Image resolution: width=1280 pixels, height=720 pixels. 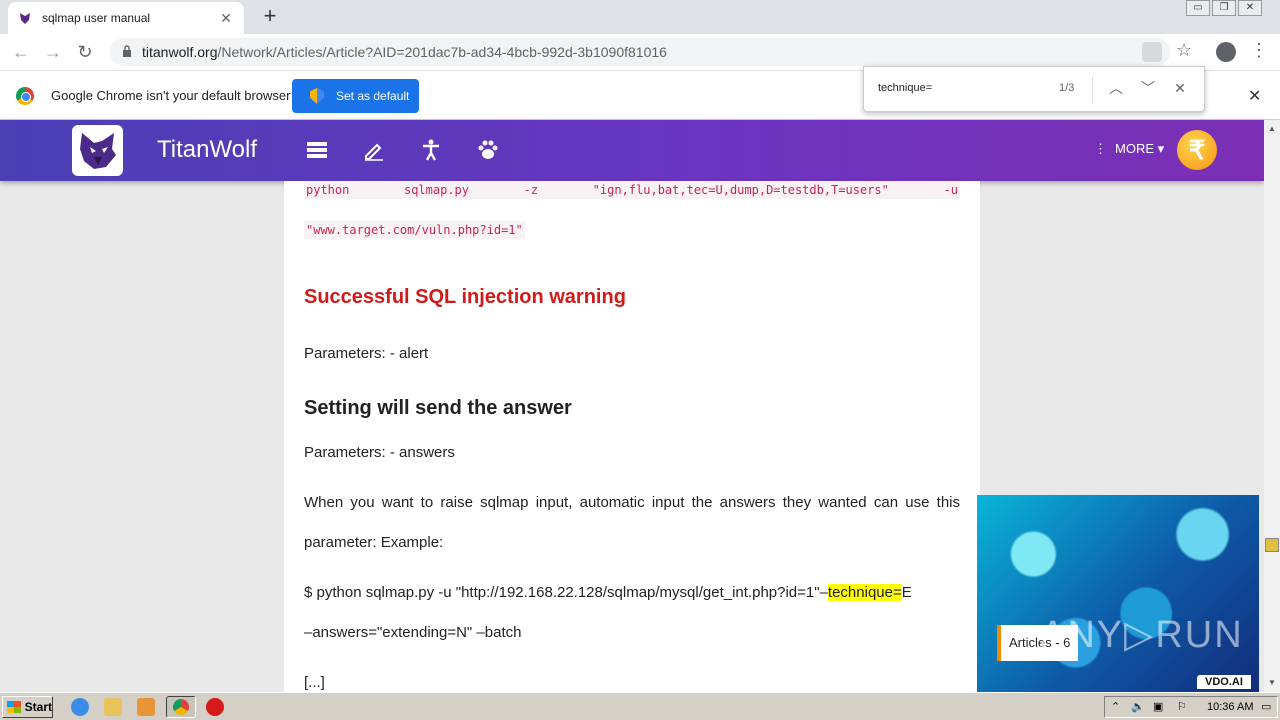 I want to click on find-in-page-icon, so click(x=1152, y=52).